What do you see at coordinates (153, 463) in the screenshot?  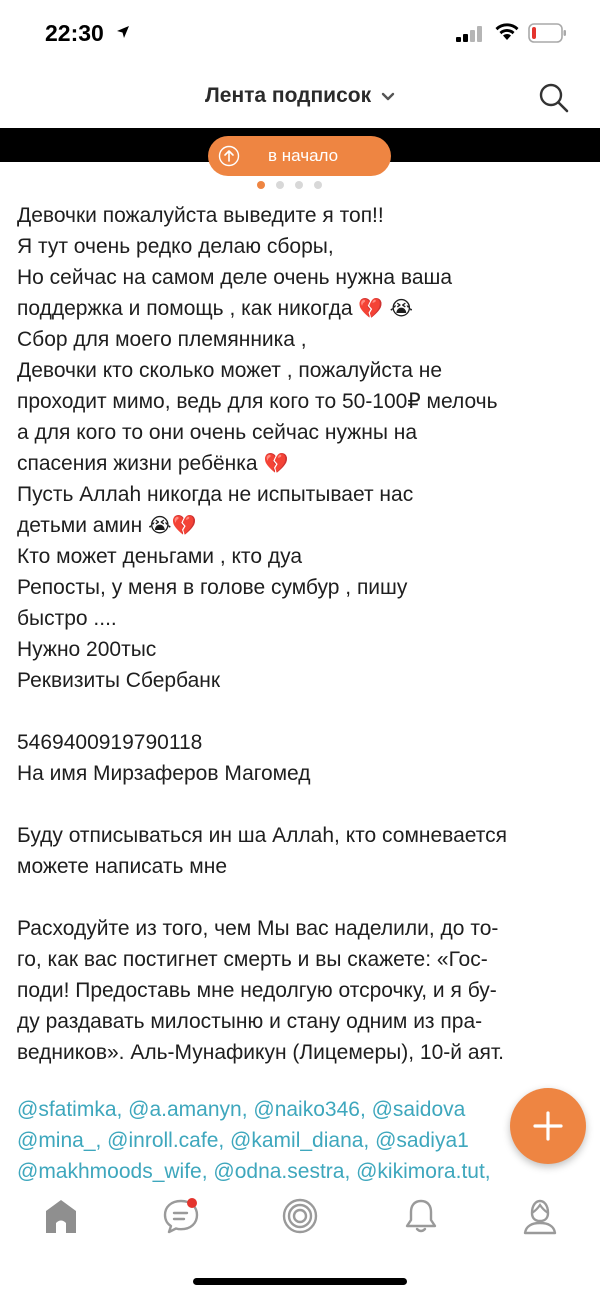 I see `post-line: спасения жизни ребёнка 💔` at bounding box center [153, 463].